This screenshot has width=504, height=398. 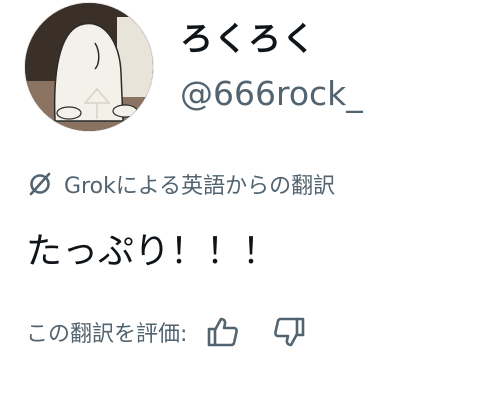 I want to click on user-handle: @666rock_, so click(x=271, y=94).